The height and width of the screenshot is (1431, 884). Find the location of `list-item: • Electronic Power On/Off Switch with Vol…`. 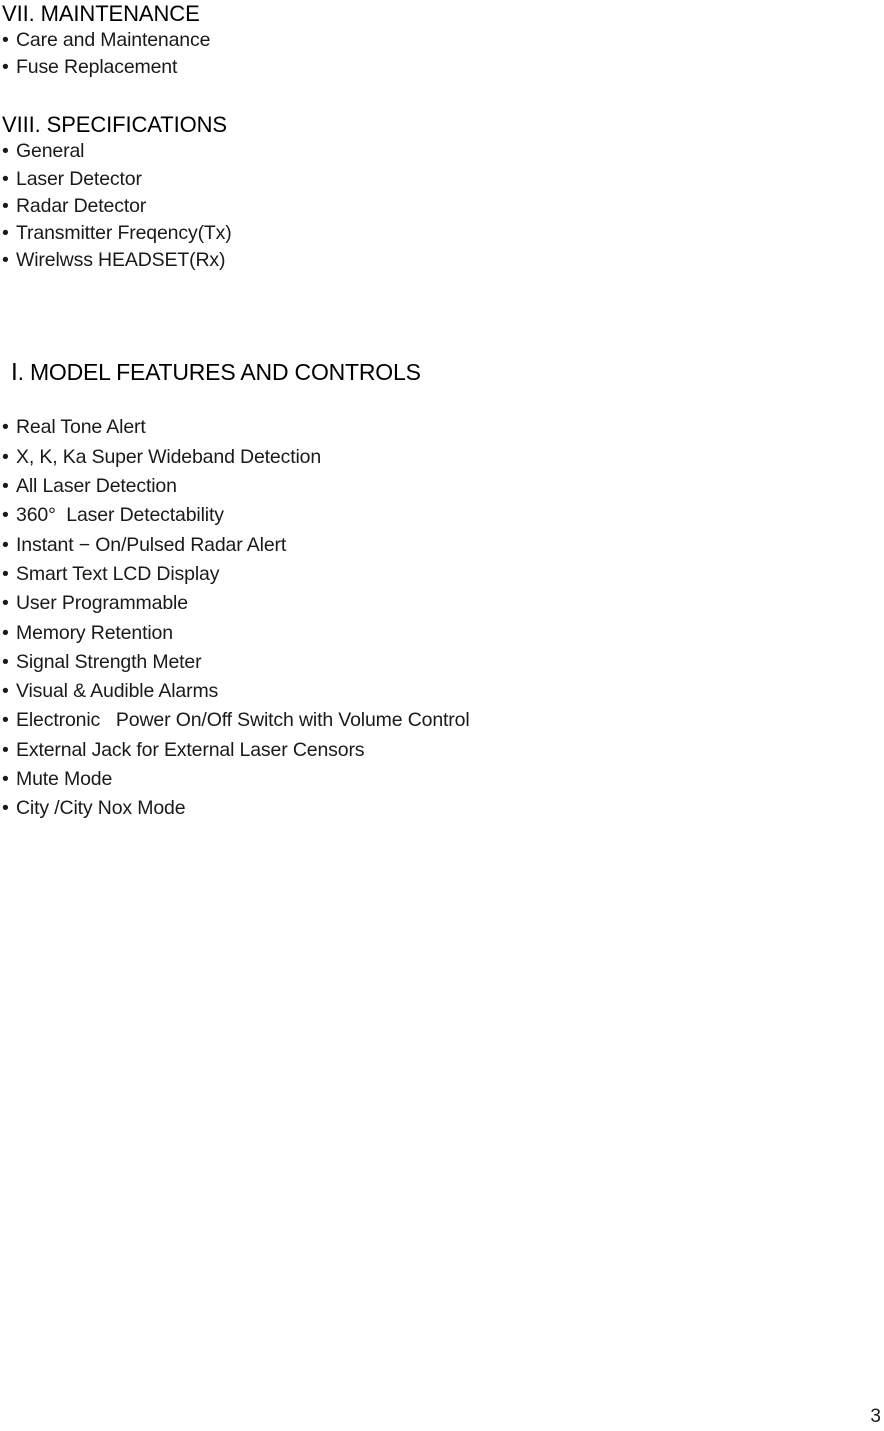

list-item: • Electronic Power On/Off Switch with Vol… is located at coordinates (437, 720).